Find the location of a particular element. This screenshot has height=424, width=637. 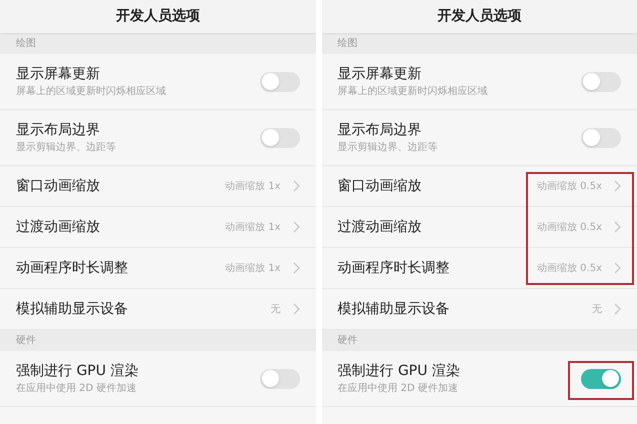

settings-row: 窗口动画缩放 动画缩放 0.5x is located at coordinates (479, 186).